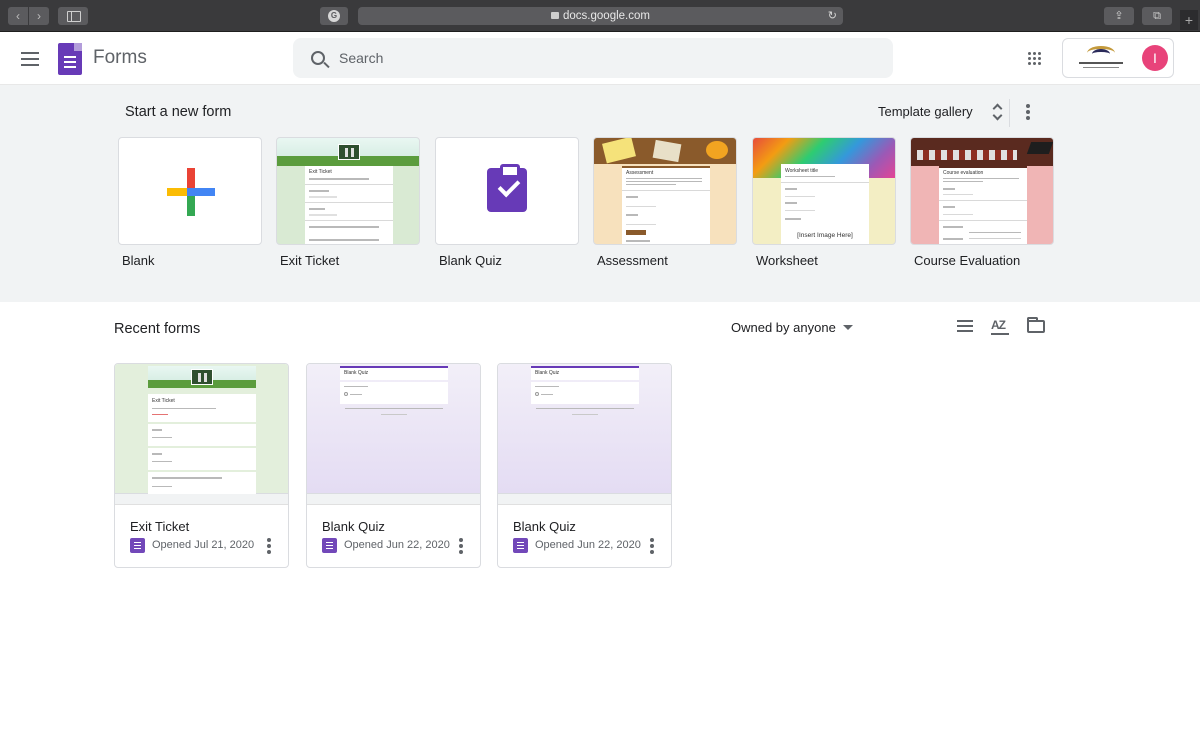 This screenshot has height=750, width=1200. I want to click on coffee-cup-icon, so click(717, 150).